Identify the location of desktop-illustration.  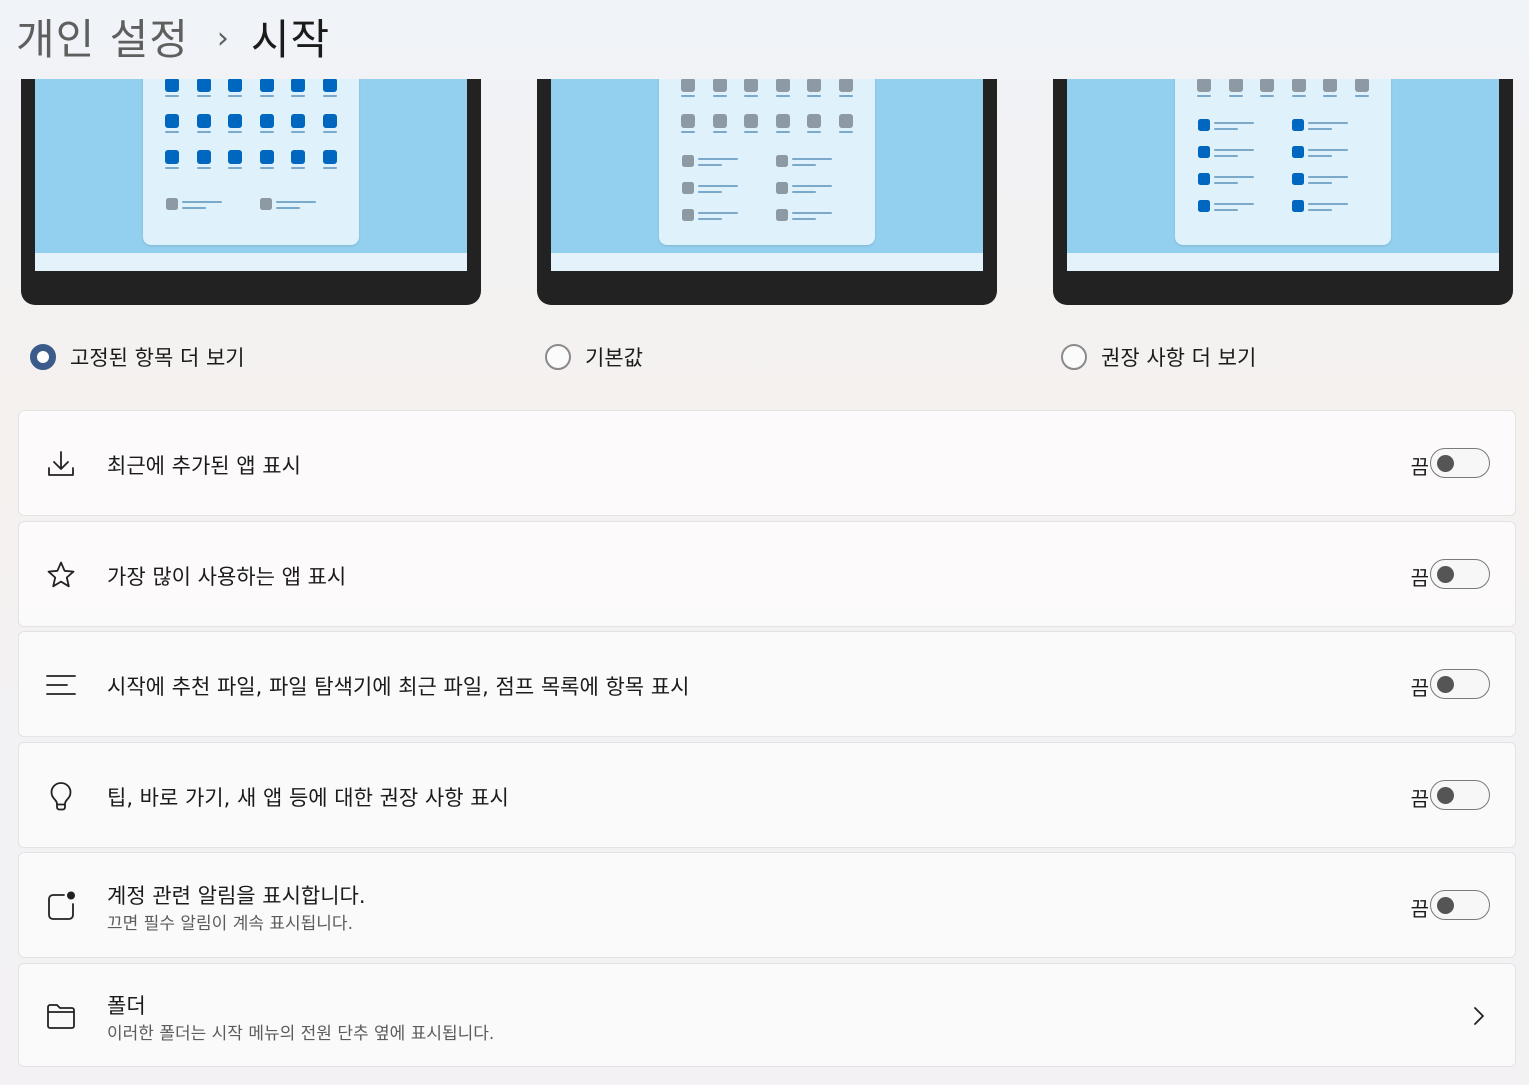
(251, 175).